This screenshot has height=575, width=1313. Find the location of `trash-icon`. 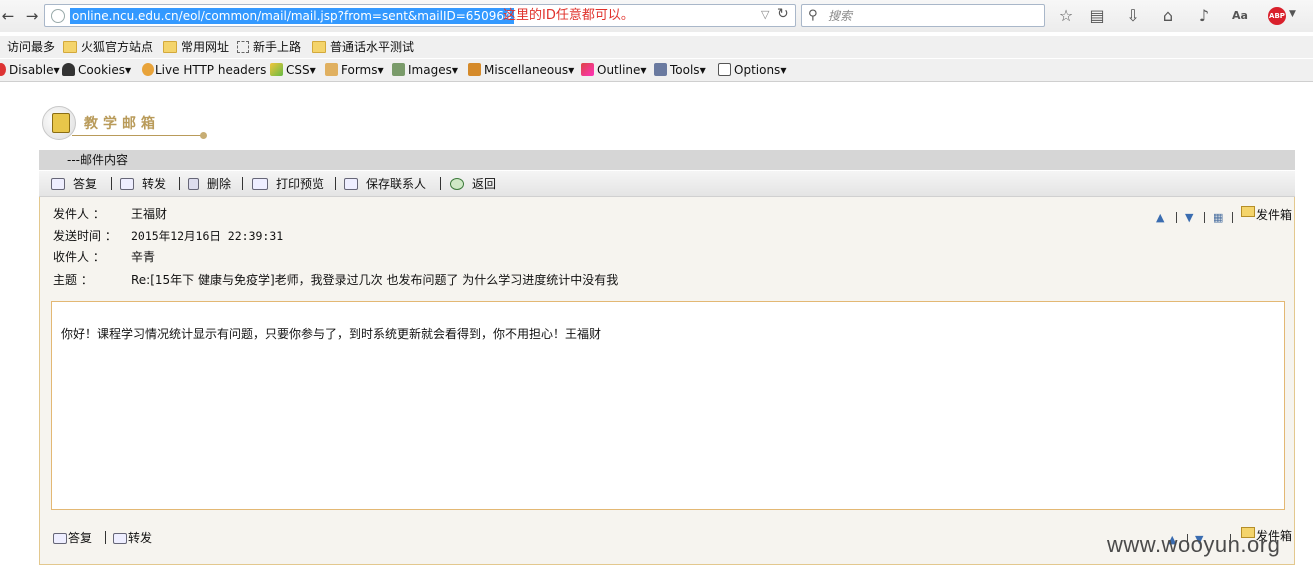

trash-icon is located at coordinates (193, 184).